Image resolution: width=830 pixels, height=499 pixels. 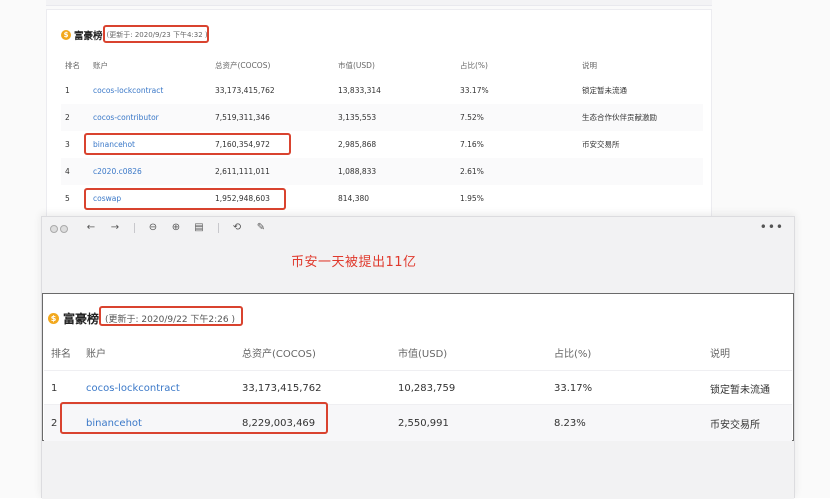 What do you see at coordinates (472, 171) in the screenshot?
I see `pct-cell: 2.61%` at bounding box center [472, 171].